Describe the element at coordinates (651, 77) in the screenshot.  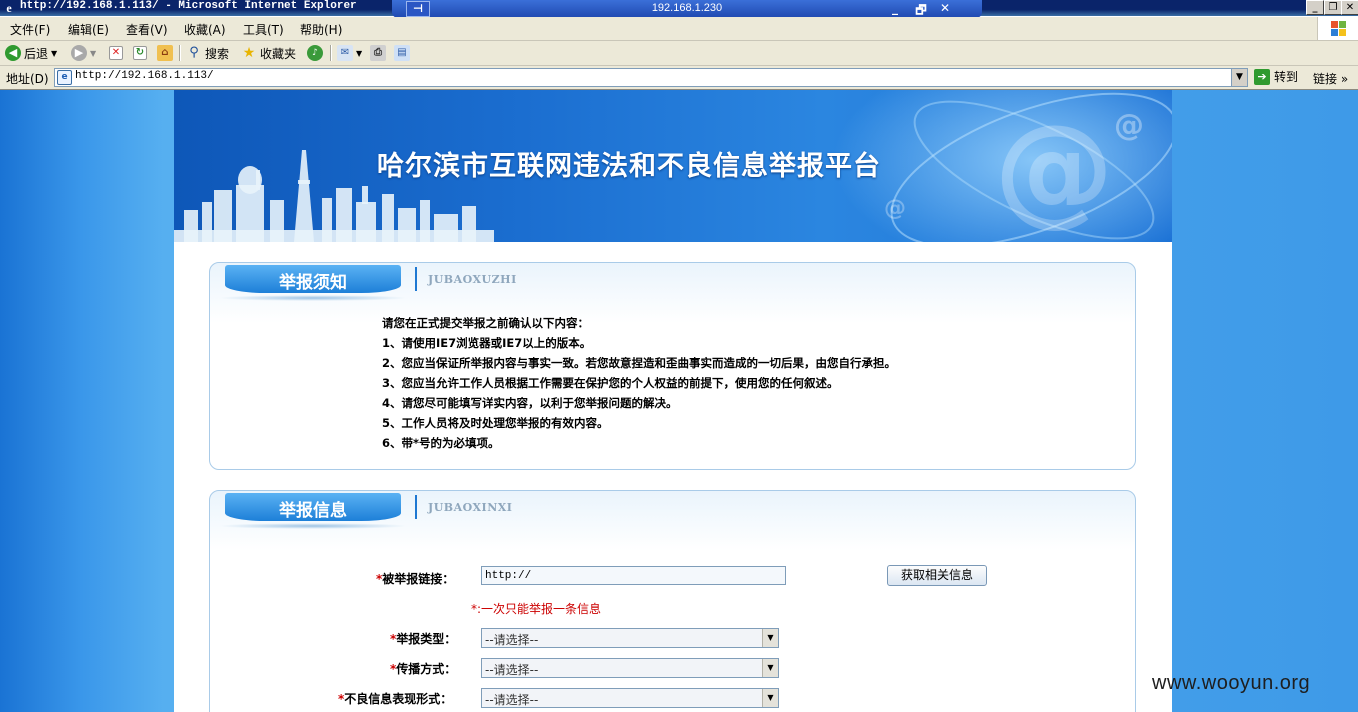
I see `address-input: e http://192.168.1.113/ ▼` at that location.